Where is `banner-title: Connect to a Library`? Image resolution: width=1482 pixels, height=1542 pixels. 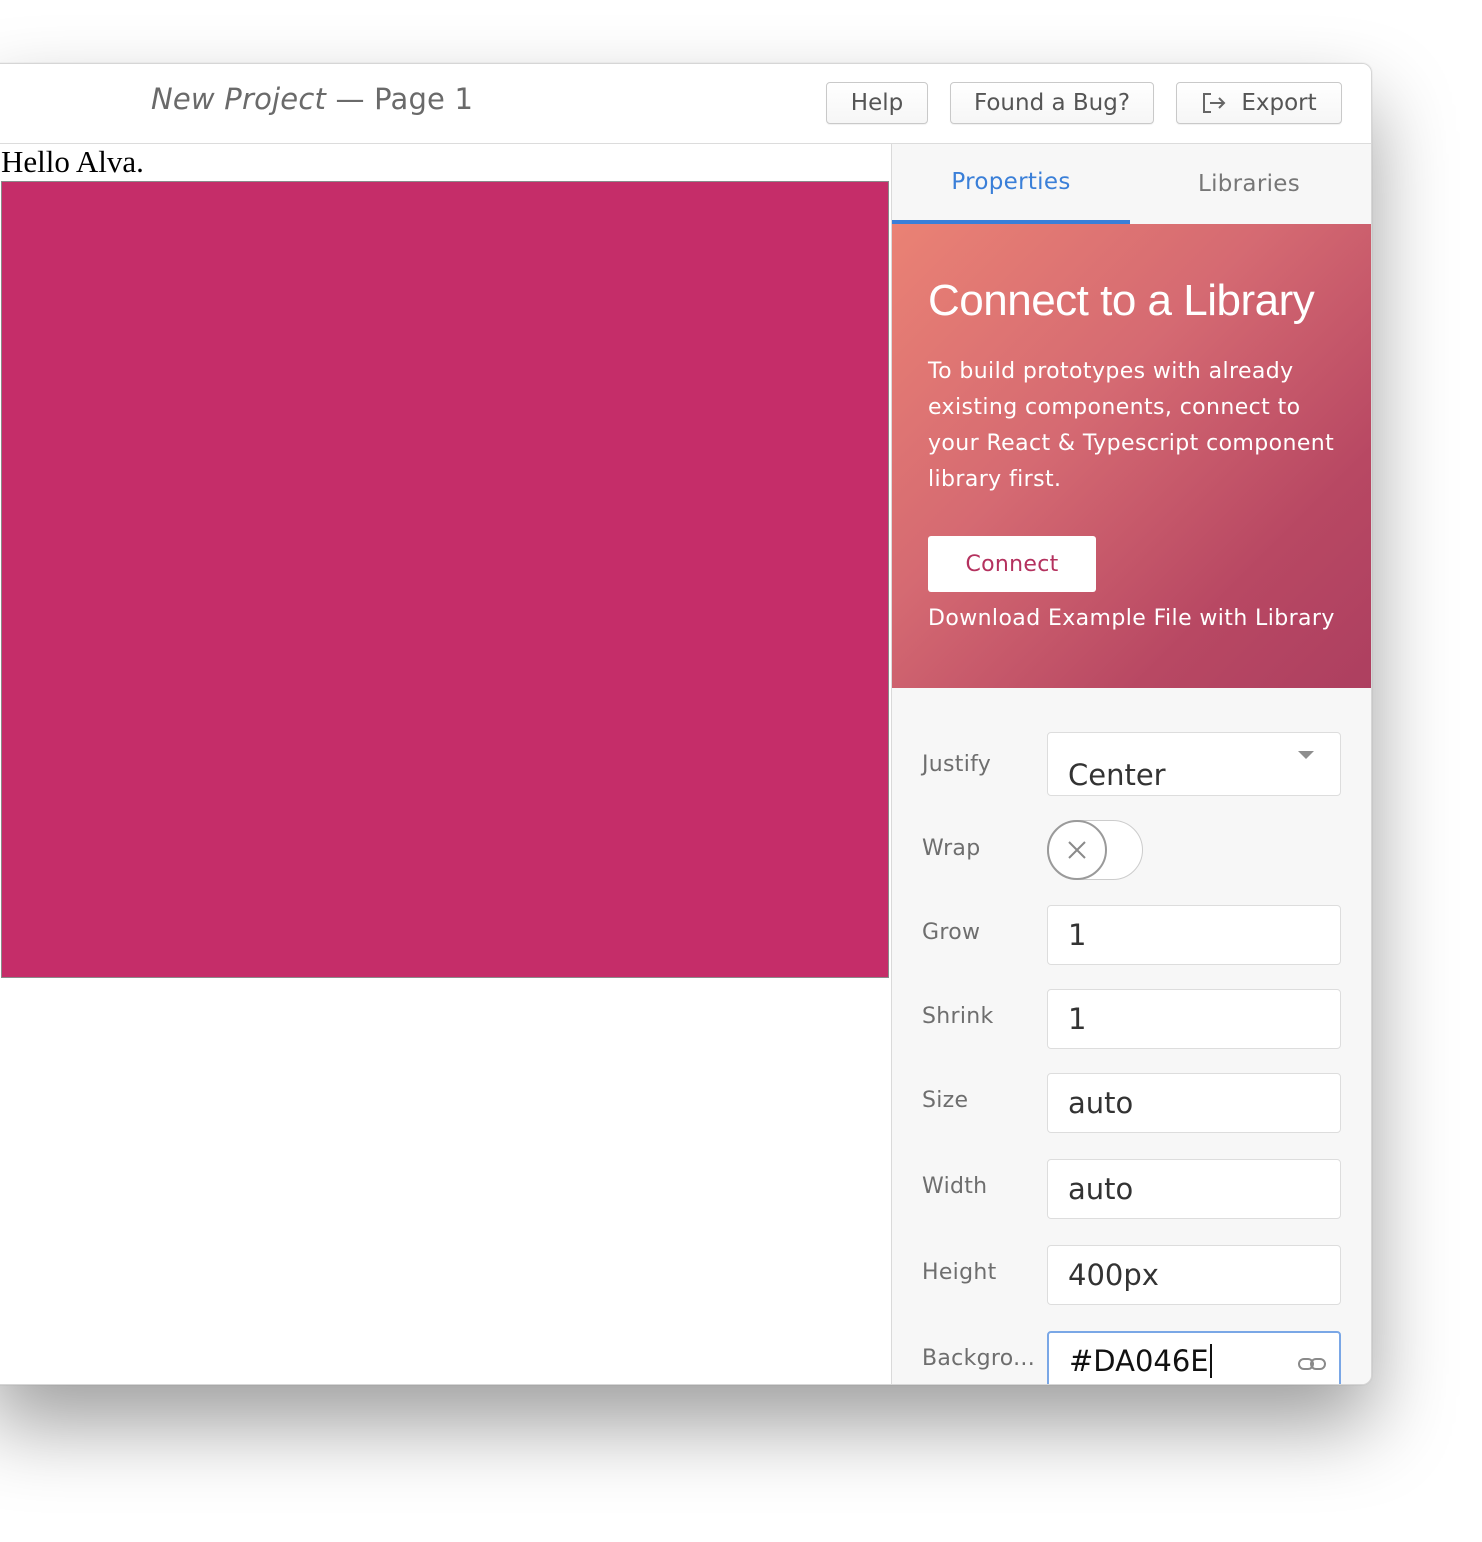 banner-title: Connect to a Library is located at coordinates (1121, 300).